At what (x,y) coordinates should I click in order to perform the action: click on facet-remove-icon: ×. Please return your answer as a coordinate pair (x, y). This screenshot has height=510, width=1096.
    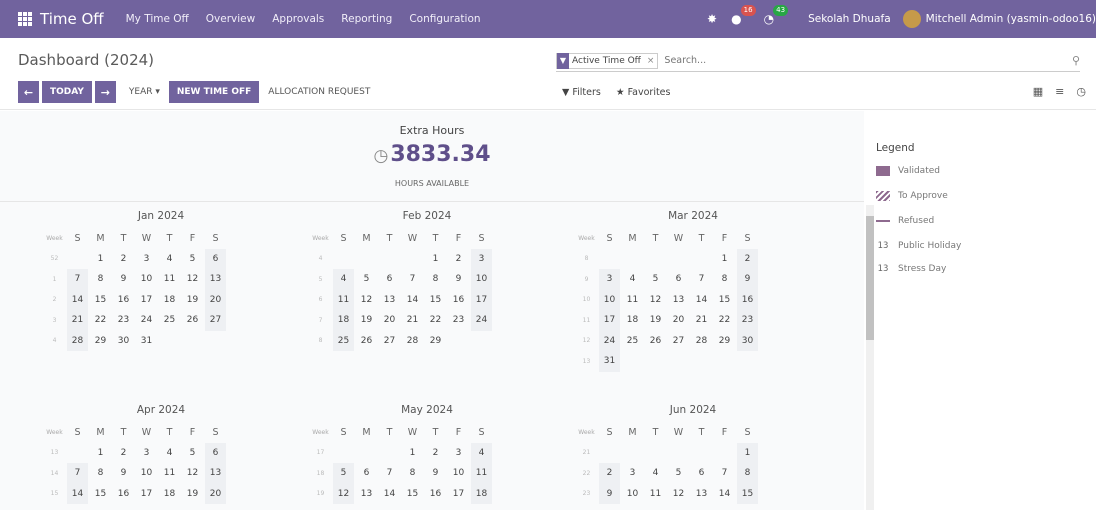
    Looking at the image, I should click on (651, 61).